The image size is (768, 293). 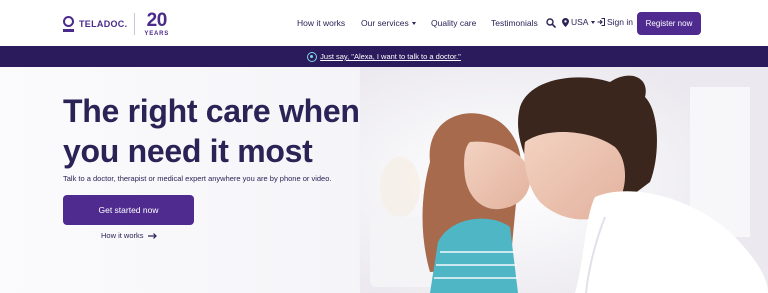 I want to click on search-icon, so click(x=551, y=23).